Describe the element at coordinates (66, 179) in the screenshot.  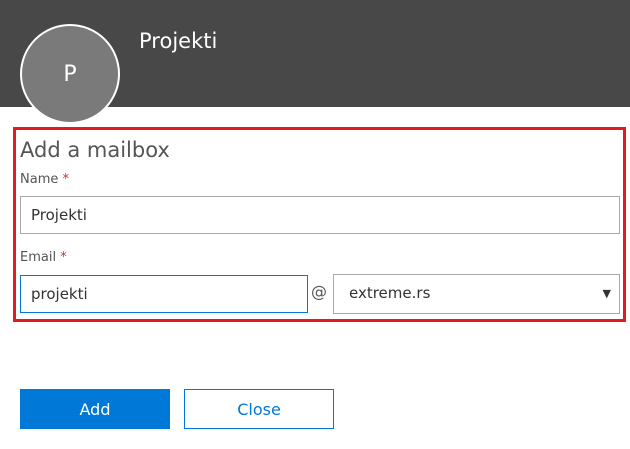
I see `name-required-marker: *` at that location.